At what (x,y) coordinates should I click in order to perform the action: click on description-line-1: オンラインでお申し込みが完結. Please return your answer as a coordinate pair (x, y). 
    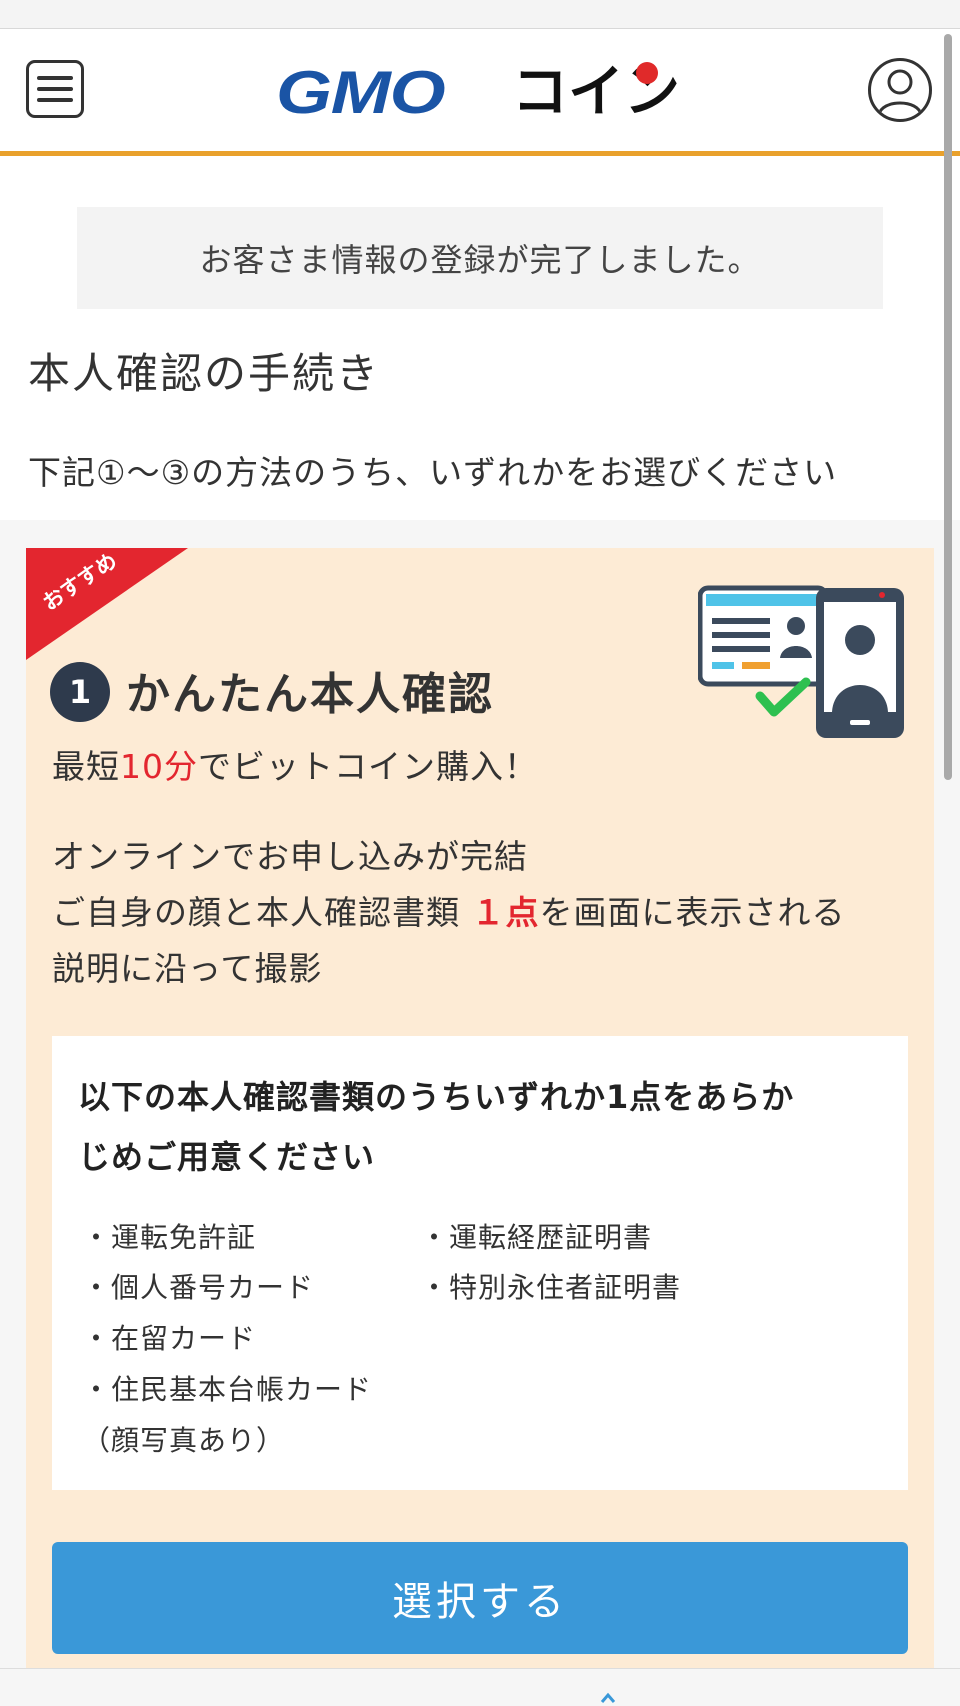
    Looking at the image, I should click on (290, 856).